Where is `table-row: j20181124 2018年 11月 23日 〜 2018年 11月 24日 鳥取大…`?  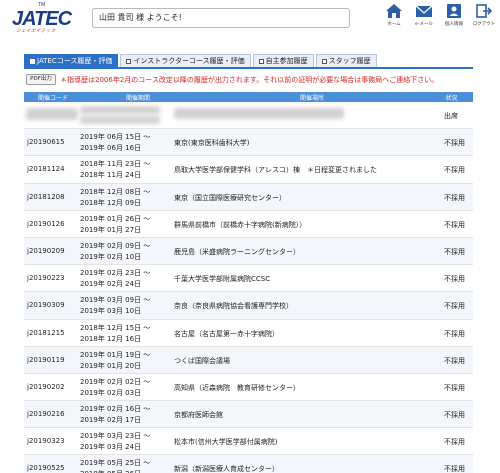
table-row: j20181124 2018年 11月 23日 〜 2018年 11月 24日 鳥取大… is located at coordinates (248, 170).